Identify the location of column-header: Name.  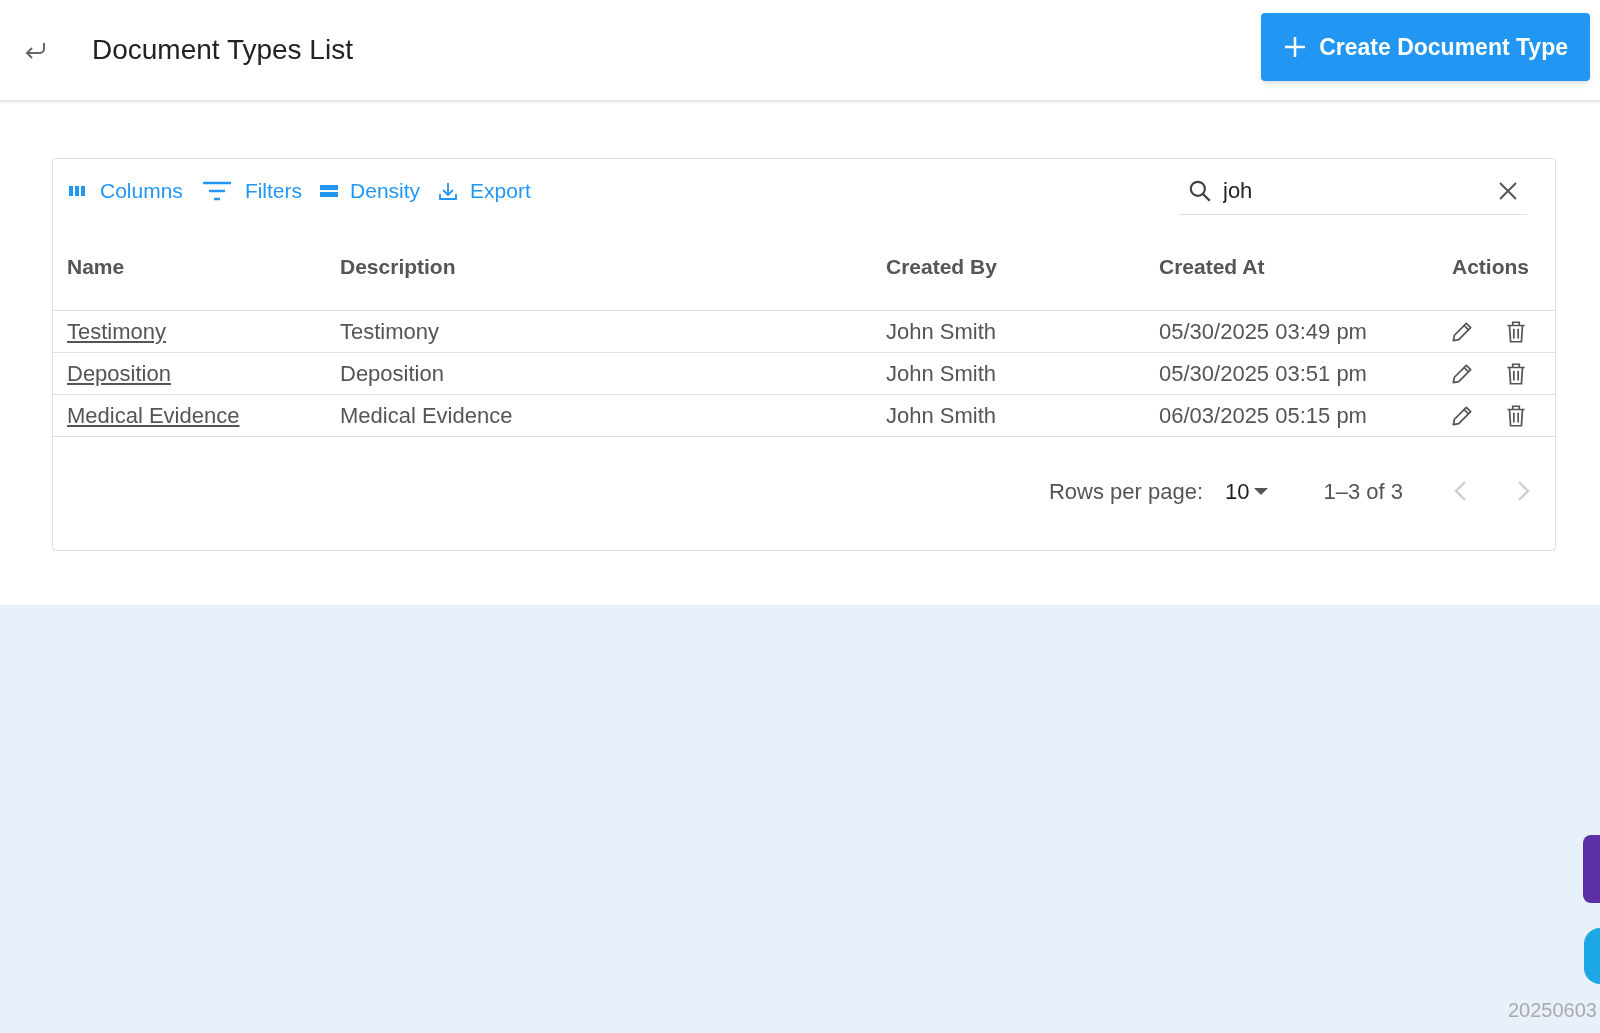
(96, 266).